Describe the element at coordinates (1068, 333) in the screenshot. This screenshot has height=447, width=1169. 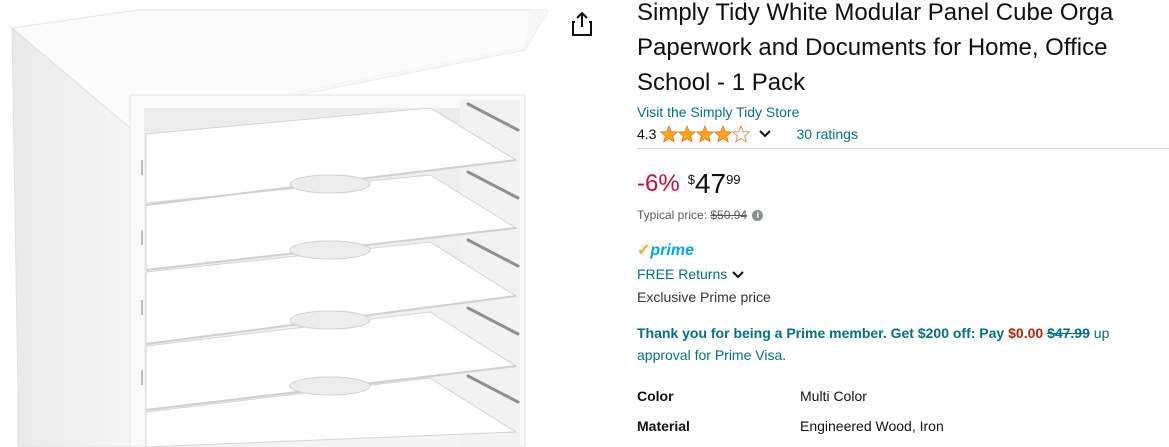
I see `promo-old-amount: $47.99` at that location.